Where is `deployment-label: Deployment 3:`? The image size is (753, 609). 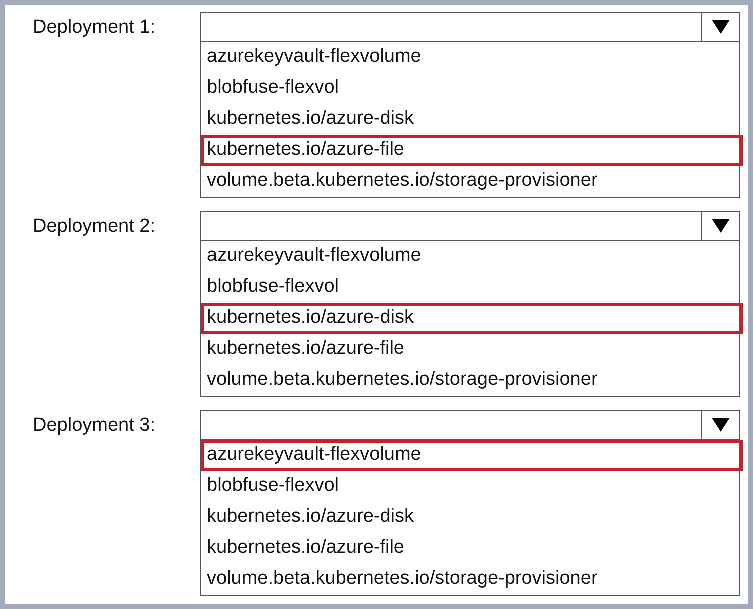 deployment-label: Deployment 3: is located at coordinates (94, 425).